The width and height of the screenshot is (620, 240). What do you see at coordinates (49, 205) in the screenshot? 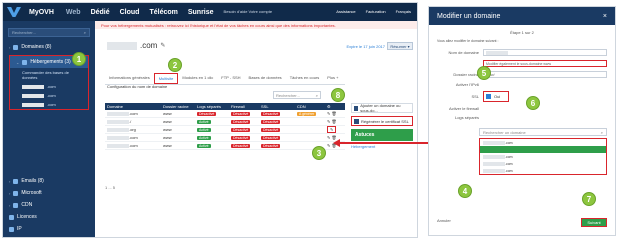
I see `sidebar-item-cdn: › CDN` at bounding box center [49, 205].